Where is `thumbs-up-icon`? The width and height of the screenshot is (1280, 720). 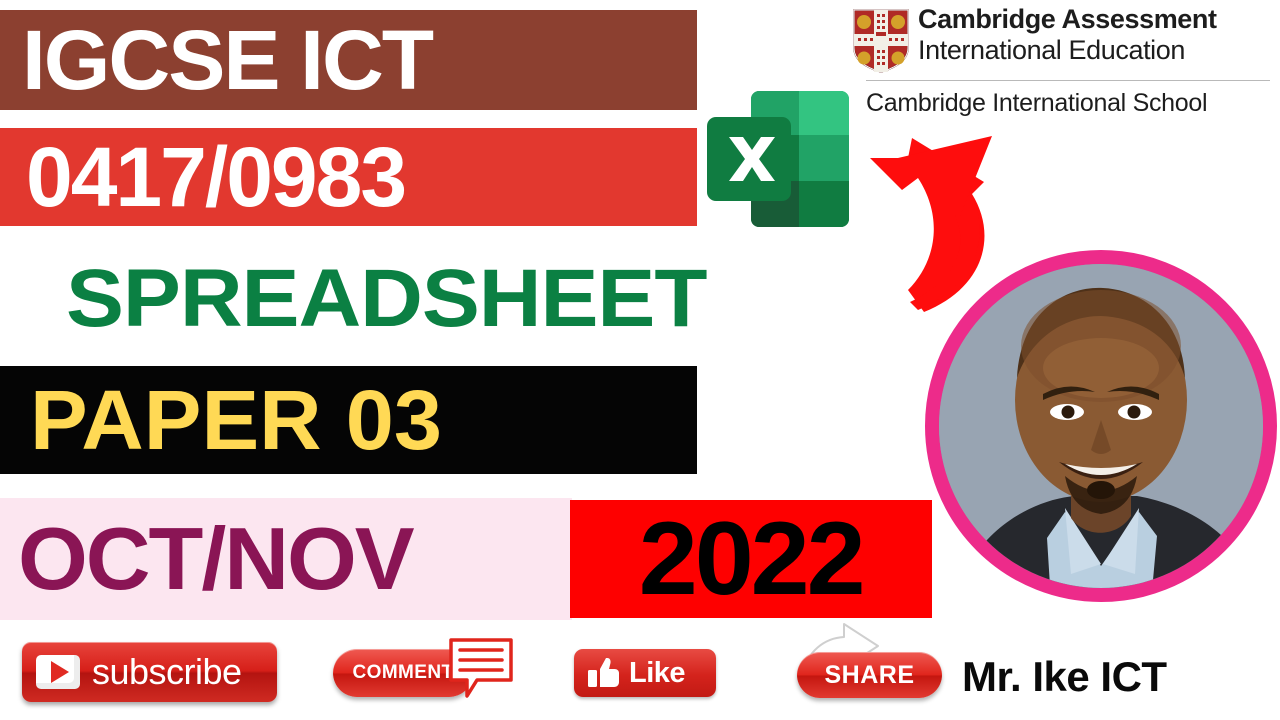 thumbs-up-icon is located at coordinates (603, 672).